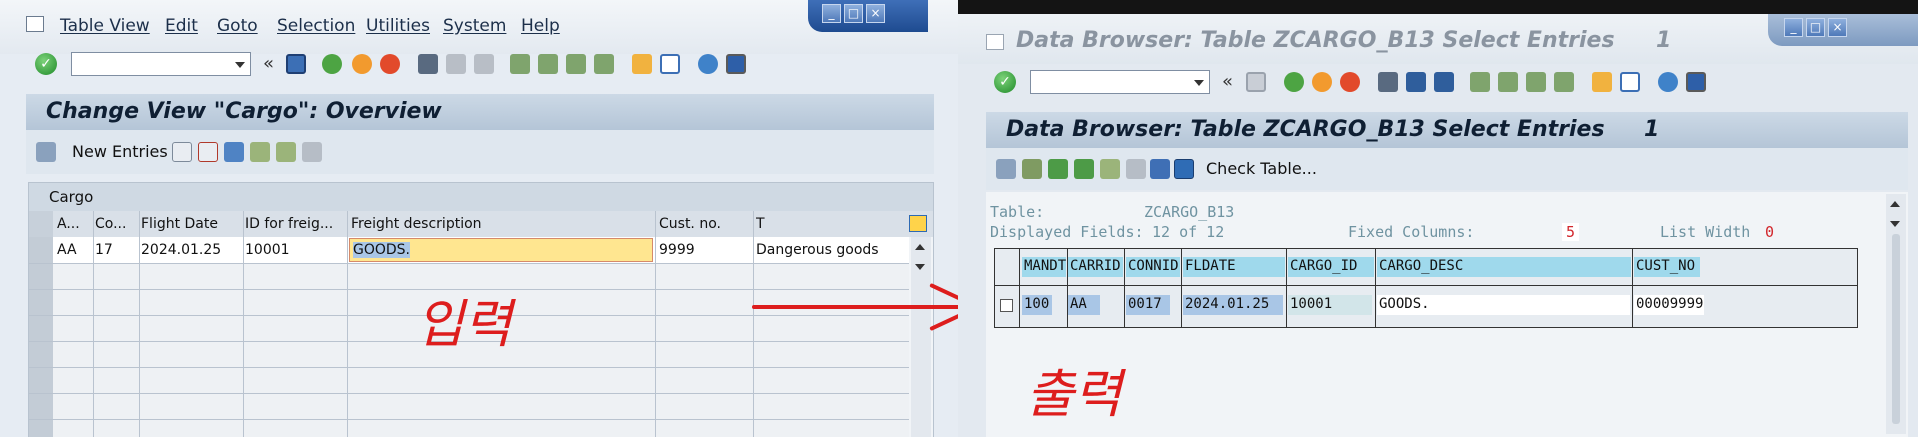 This screenshot has width=1918, height=437. What do you see at coordinates (1148, 305) in the screenshot?
I see `cell-connid: 0017` at bounding box center [1148, 305].